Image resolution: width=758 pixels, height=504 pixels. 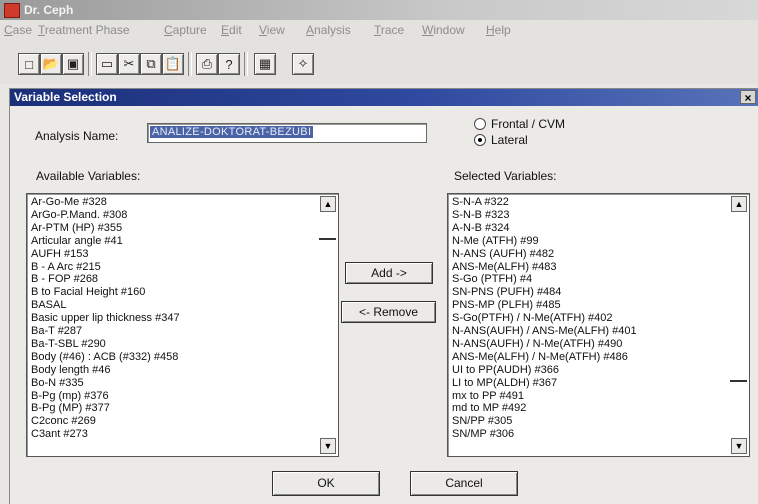 I want to click on toolbar: □ 📂 ▣ ▭ ✂ ⧉ 📋 ⎙ ? ▦ ✧, so click(x=379, y=62).